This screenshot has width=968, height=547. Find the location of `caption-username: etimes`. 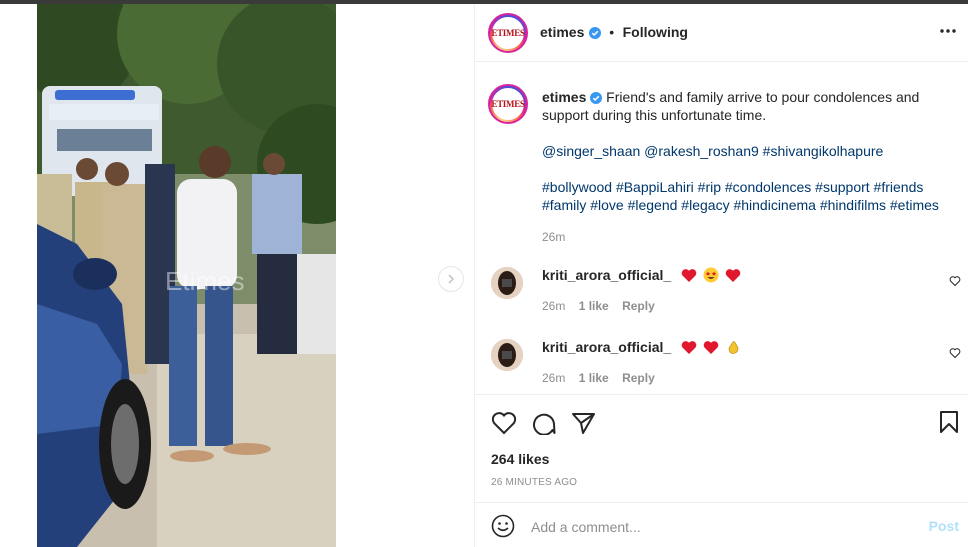

caption-username: etimes is located at coordinates (564, 97).